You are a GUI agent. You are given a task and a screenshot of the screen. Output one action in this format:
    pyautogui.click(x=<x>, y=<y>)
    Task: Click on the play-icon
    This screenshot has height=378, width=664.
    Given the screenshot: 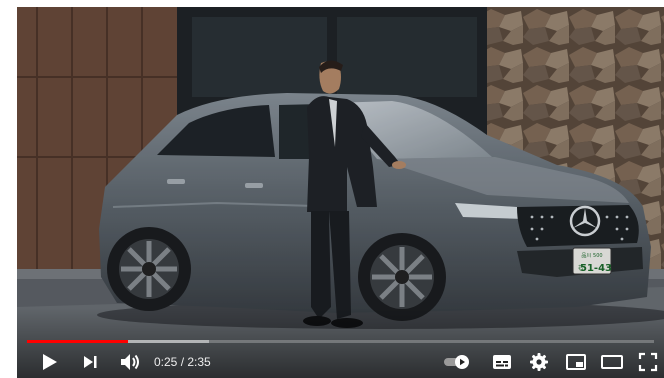 What is the action you would take?
    pyautogui.click(x=50, y=362)
    